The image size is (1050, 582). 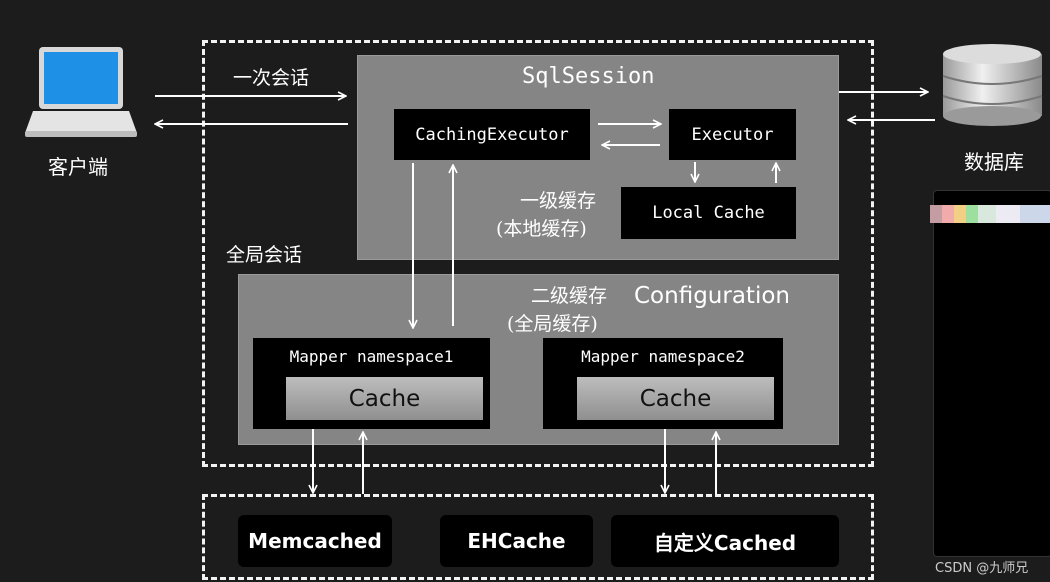 I want to click on global-session-label: 全局会话, so click(x=264, y=255).